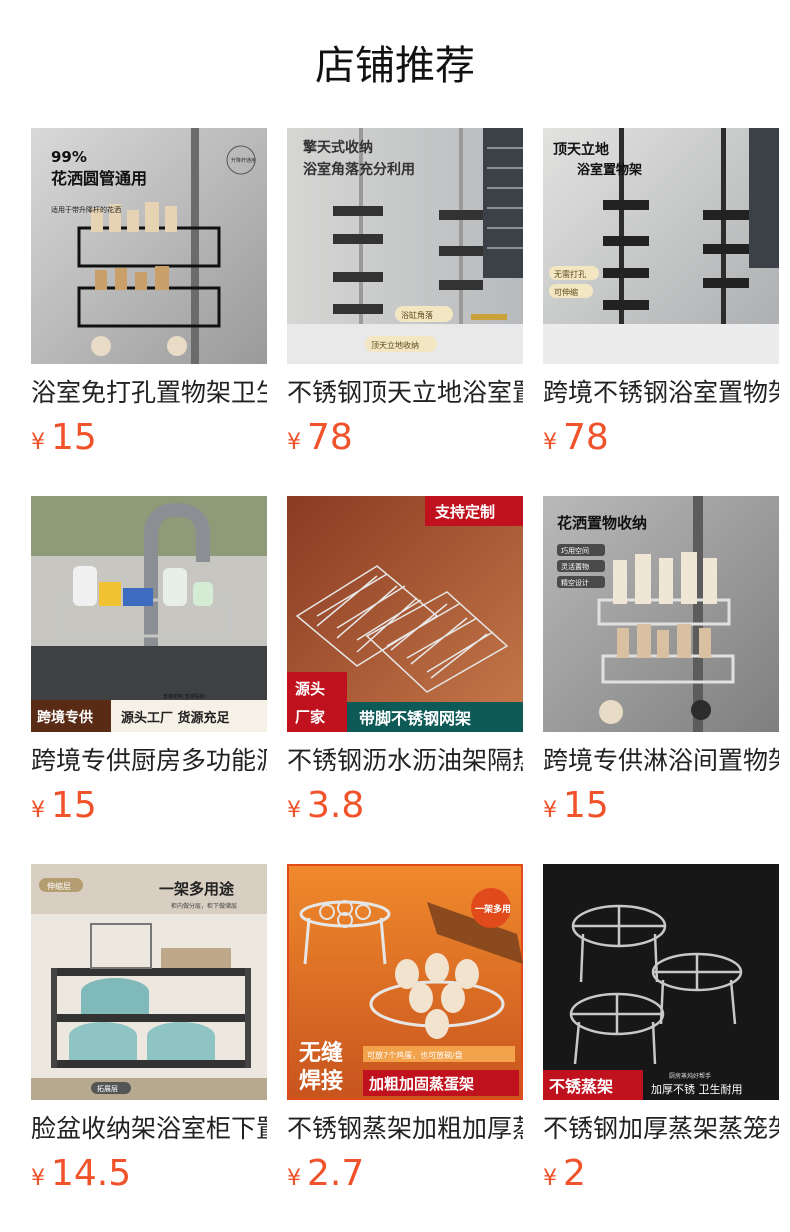 The width and height of the screenshot is (790, 1232). I want to click on image-headline: 99%, so click(69, 157).